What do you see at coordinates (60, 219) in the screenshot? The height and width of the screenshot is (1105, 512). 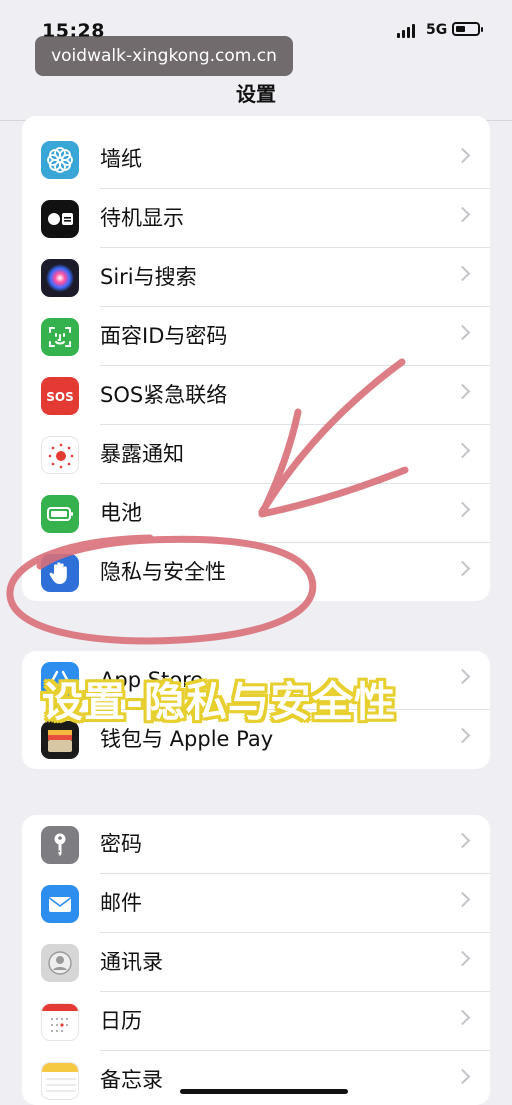 I see `standby-icon` at bounding box center [60, 219].